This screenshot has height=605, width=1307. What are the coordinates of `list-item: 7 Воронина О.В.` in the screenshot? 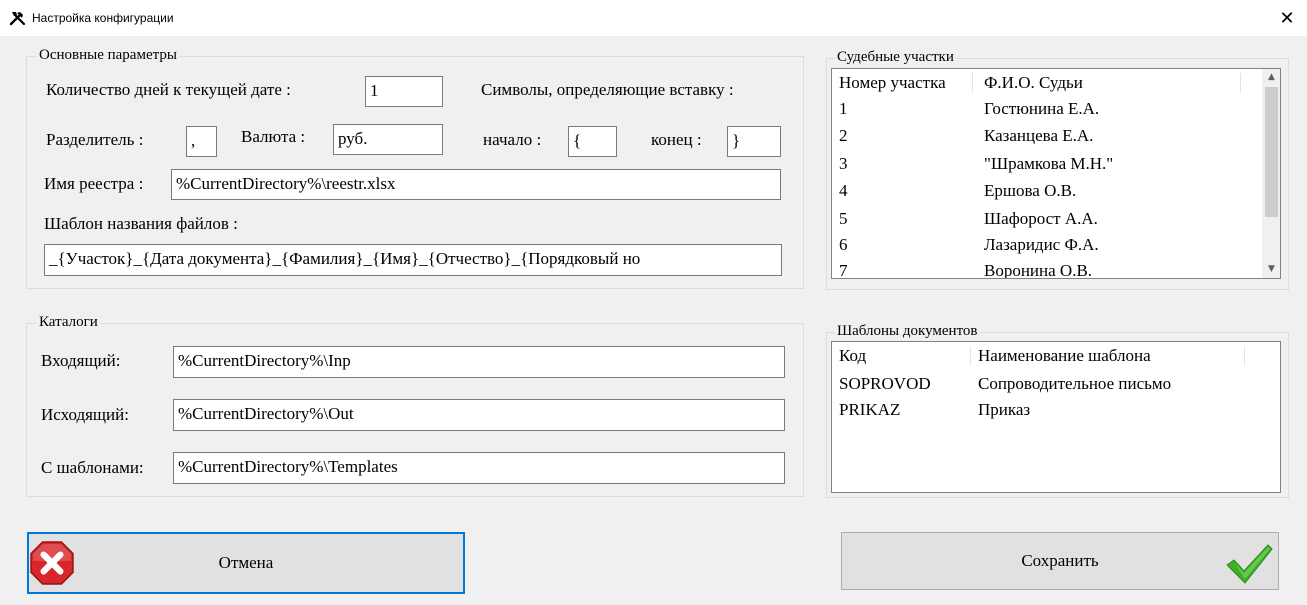 It's located at (1047, 268).